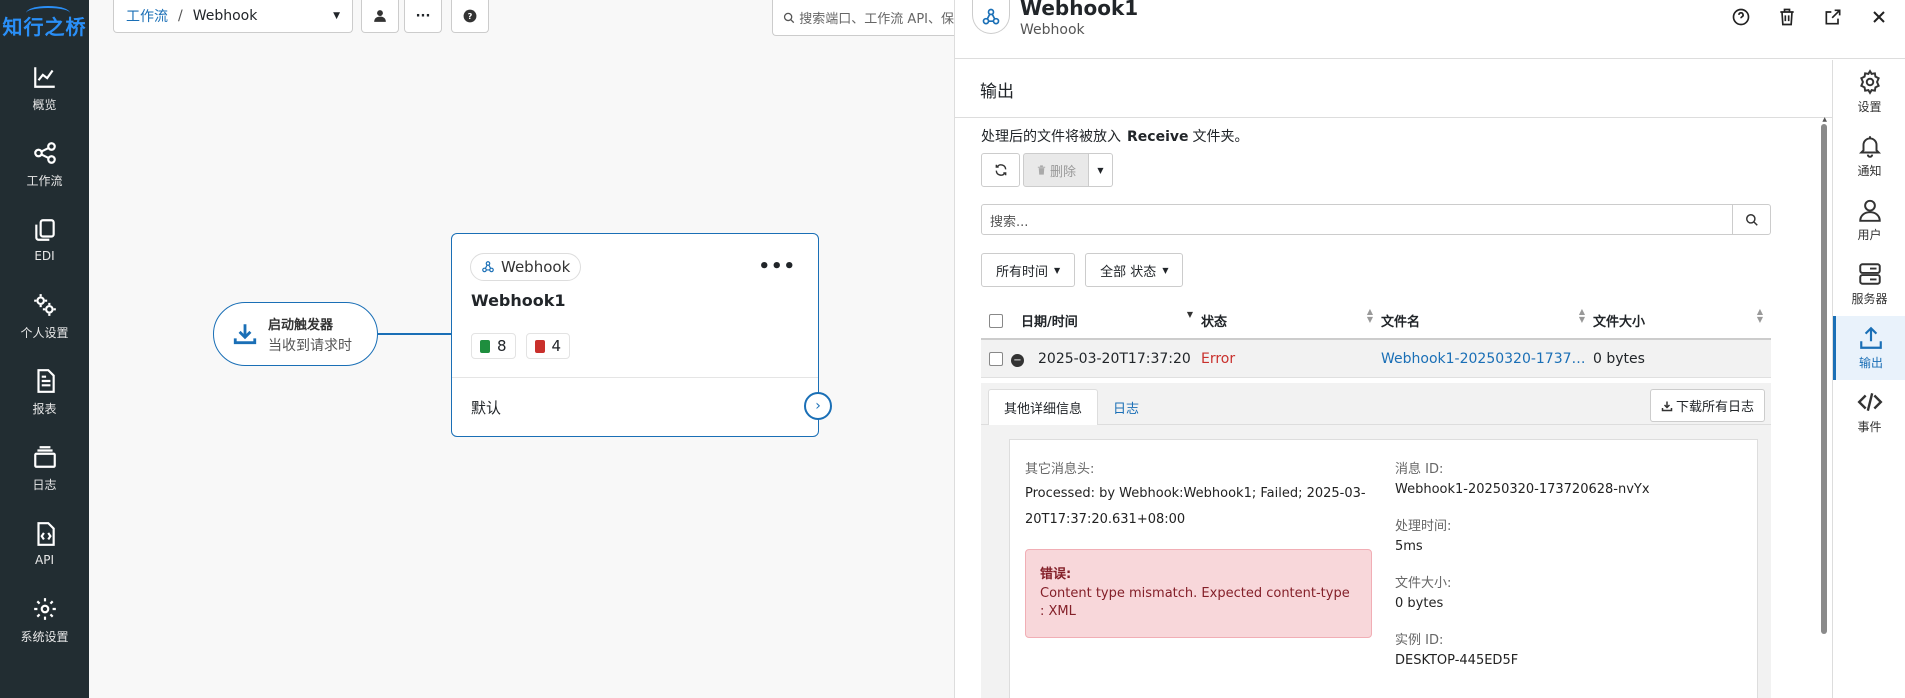  What do you see at coordinates (1128, 272) in the screenshot?
I see `status-filter-label: 全部 状态` at bounding box center [1128, 272].